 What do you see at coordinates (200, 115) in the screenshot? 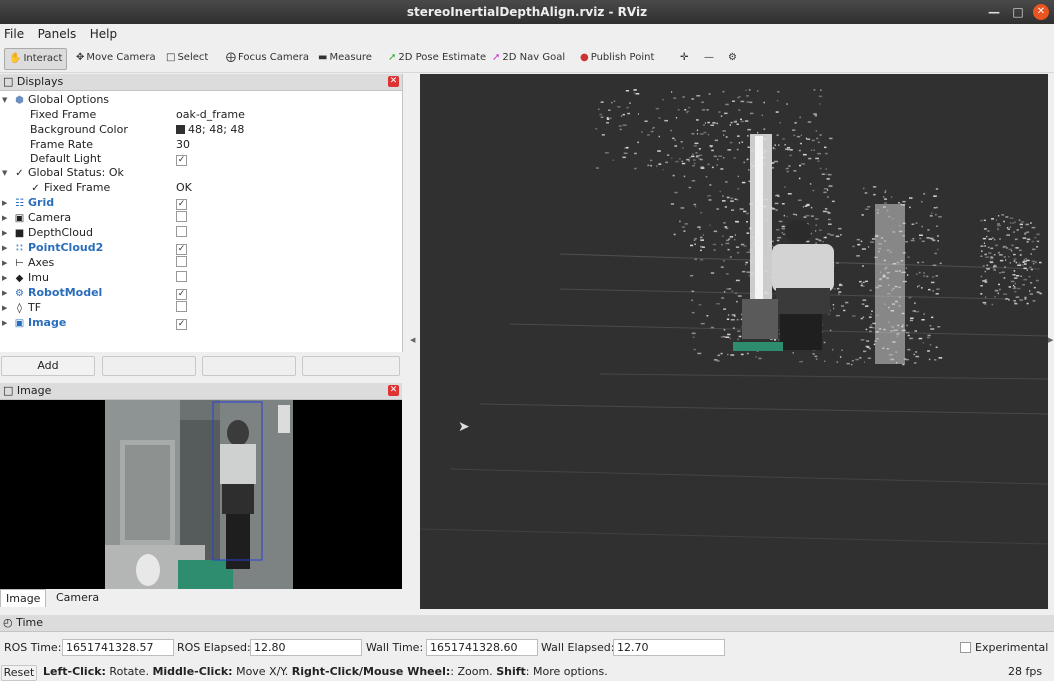
I see `tree-row-fixed-frame: Fixed Frame oak-d_frame` at bounding box center [200, 115].